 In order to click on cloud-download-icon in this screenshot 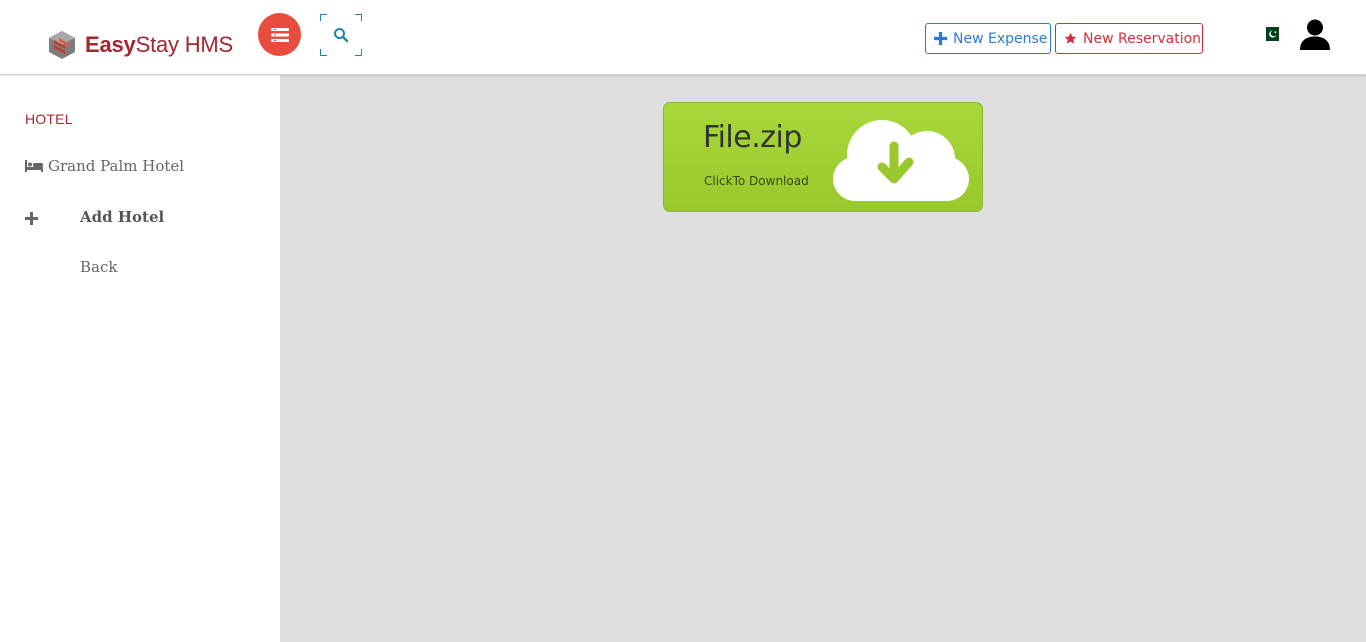, I will do `click(901, 160)`.